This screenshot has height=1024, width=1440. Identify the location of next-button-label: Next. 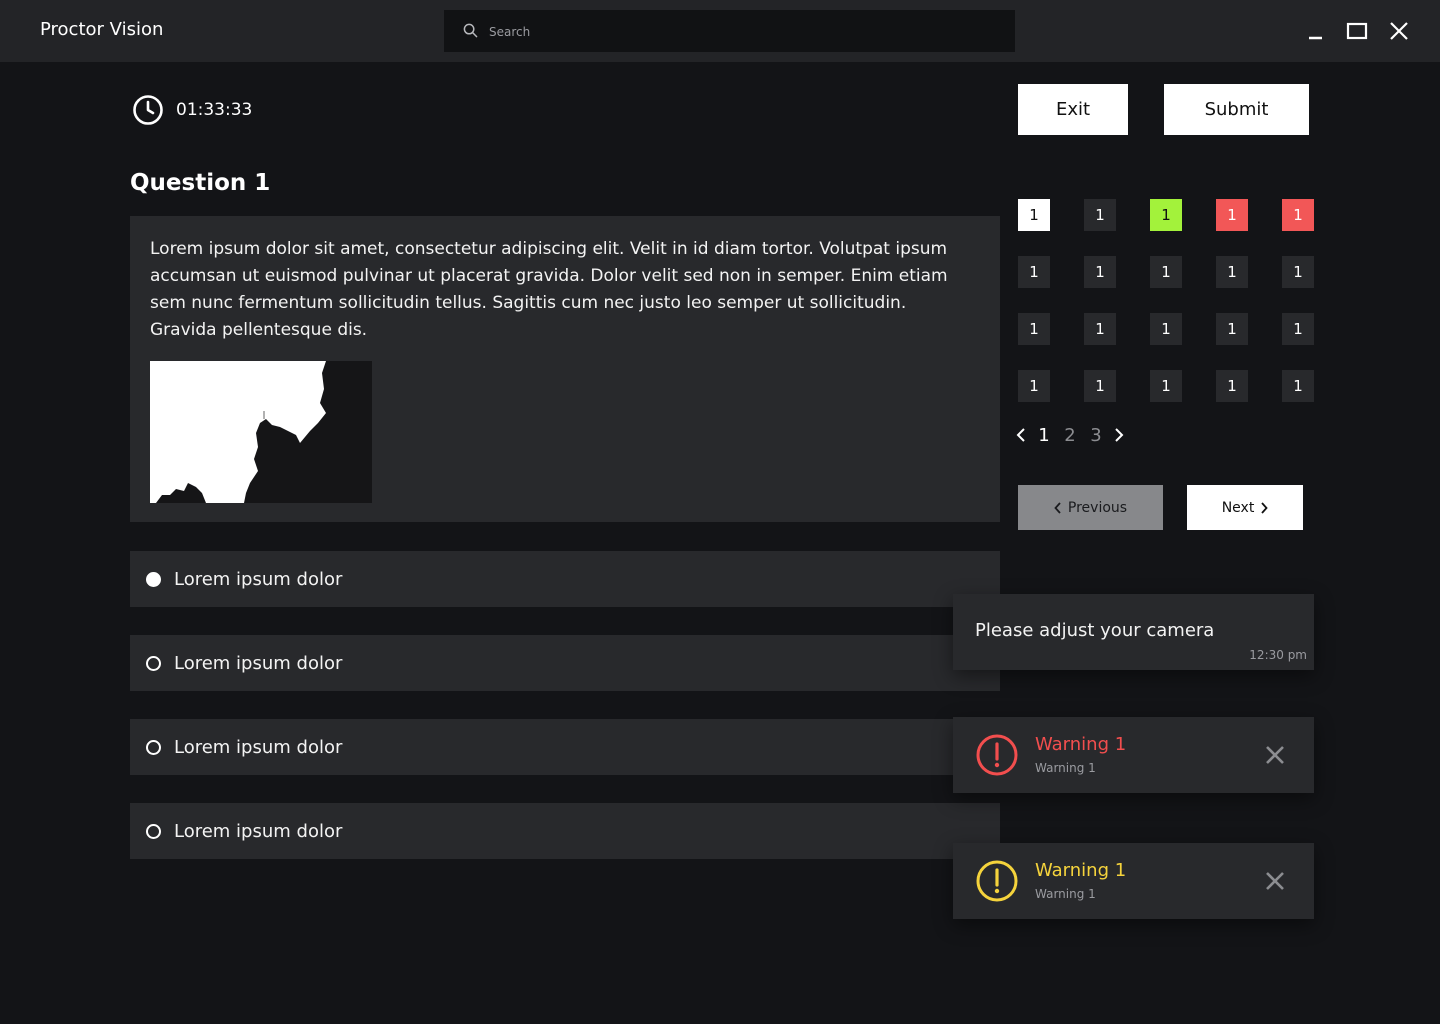
(1238, 507).